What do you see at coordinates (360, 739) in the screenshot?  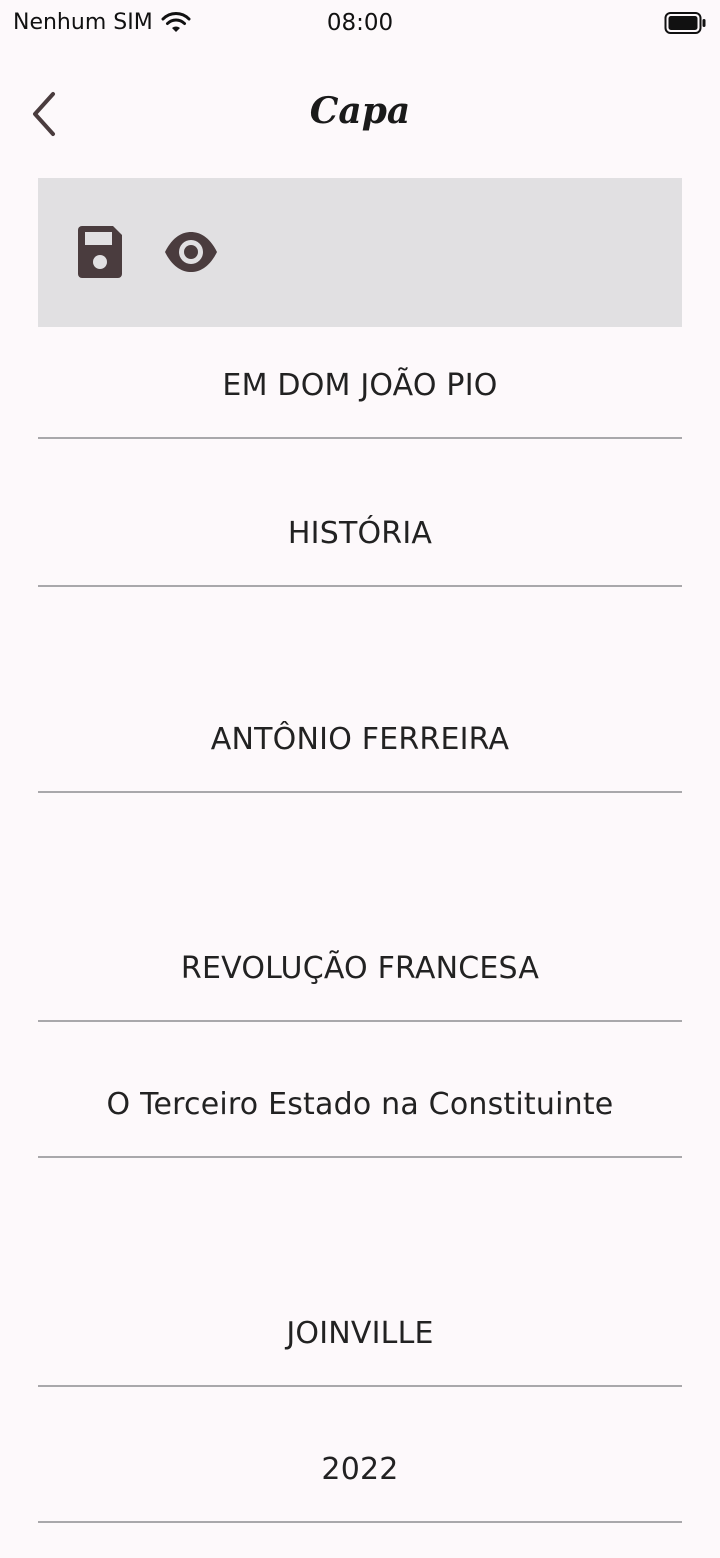 I see `field-value: ANTÔNIO FERREIRA` at bounding box center [360, 739].